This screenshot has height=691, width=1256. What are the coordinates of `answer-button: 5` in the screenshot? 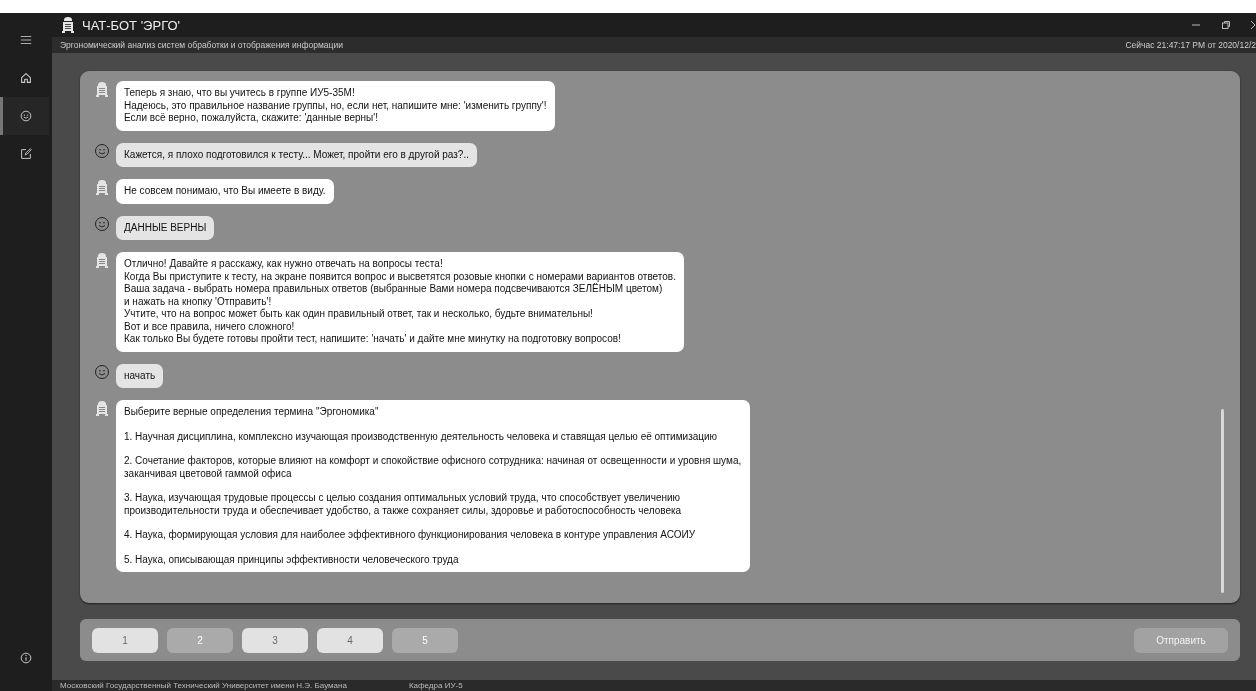 It's located at (425, 640).